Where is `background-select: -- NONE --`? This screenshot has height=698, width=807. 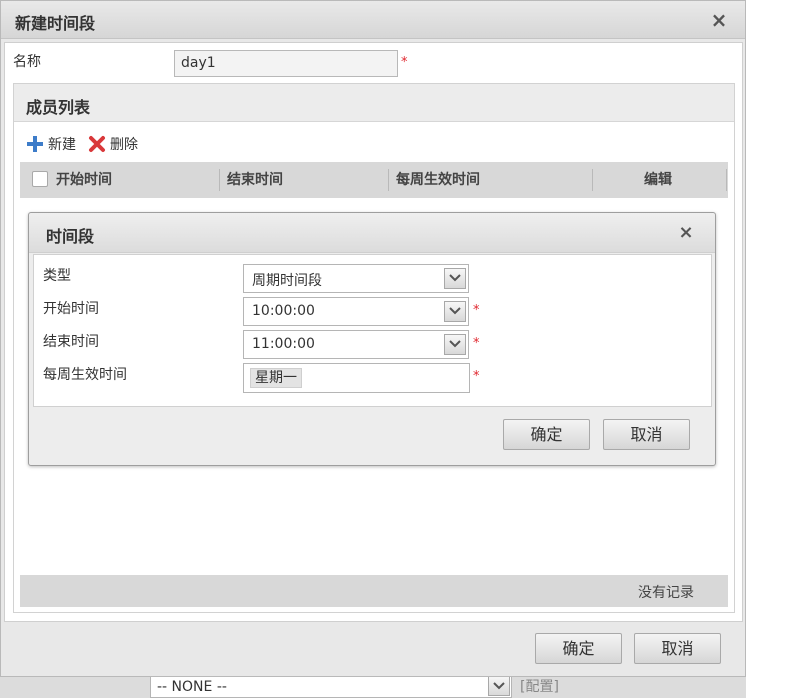 background-select: -- NONE -- is located at coordinates (331, 687).